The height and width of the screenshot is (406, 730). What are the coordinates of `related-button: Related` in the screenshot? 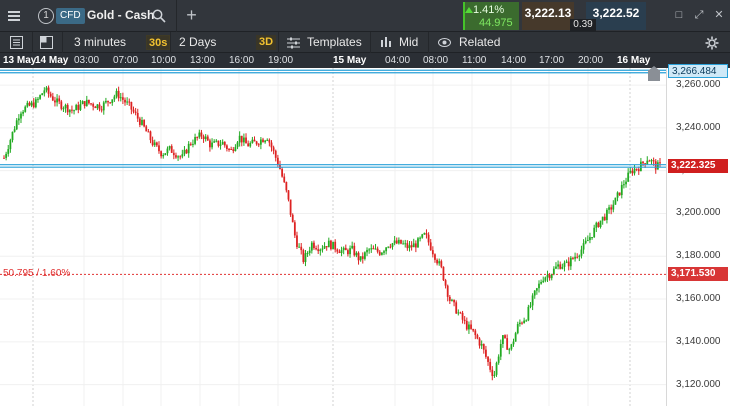 It's located at (479, 42).